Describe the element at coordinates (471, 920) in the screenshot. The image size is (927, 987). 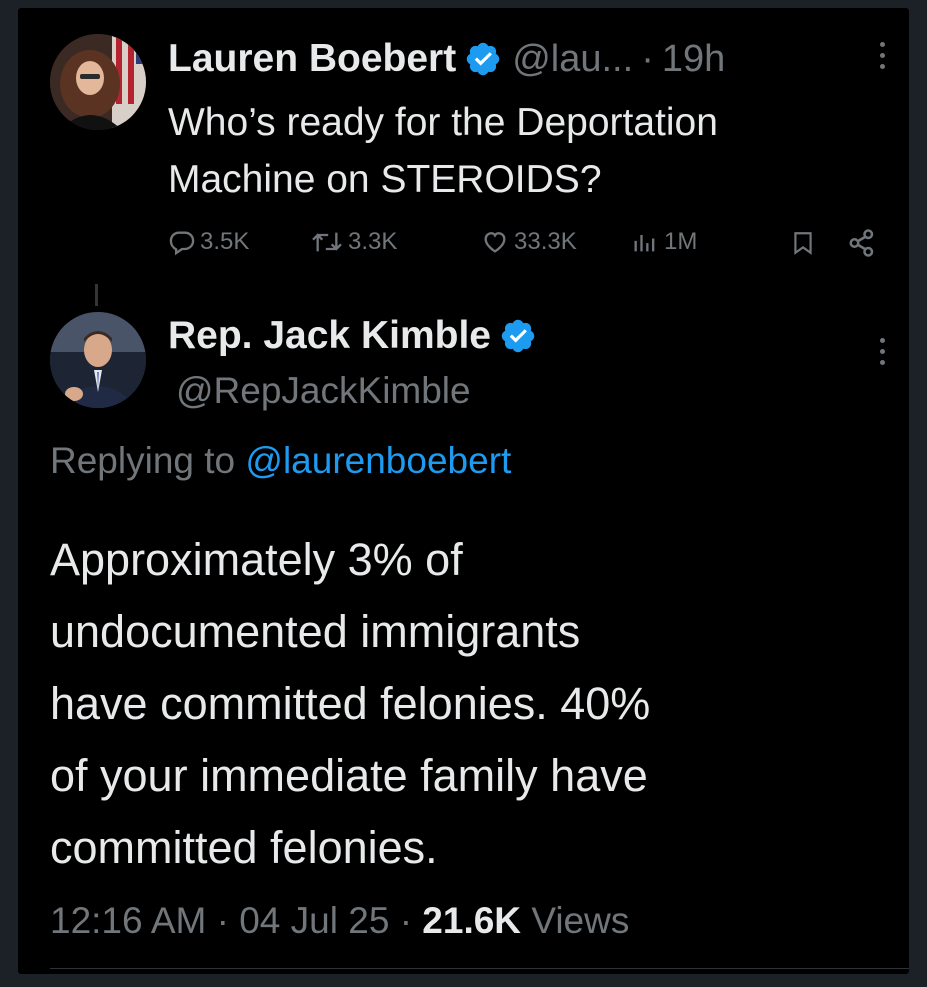
I see `tweet2-views-count: 21.6K` at that location.